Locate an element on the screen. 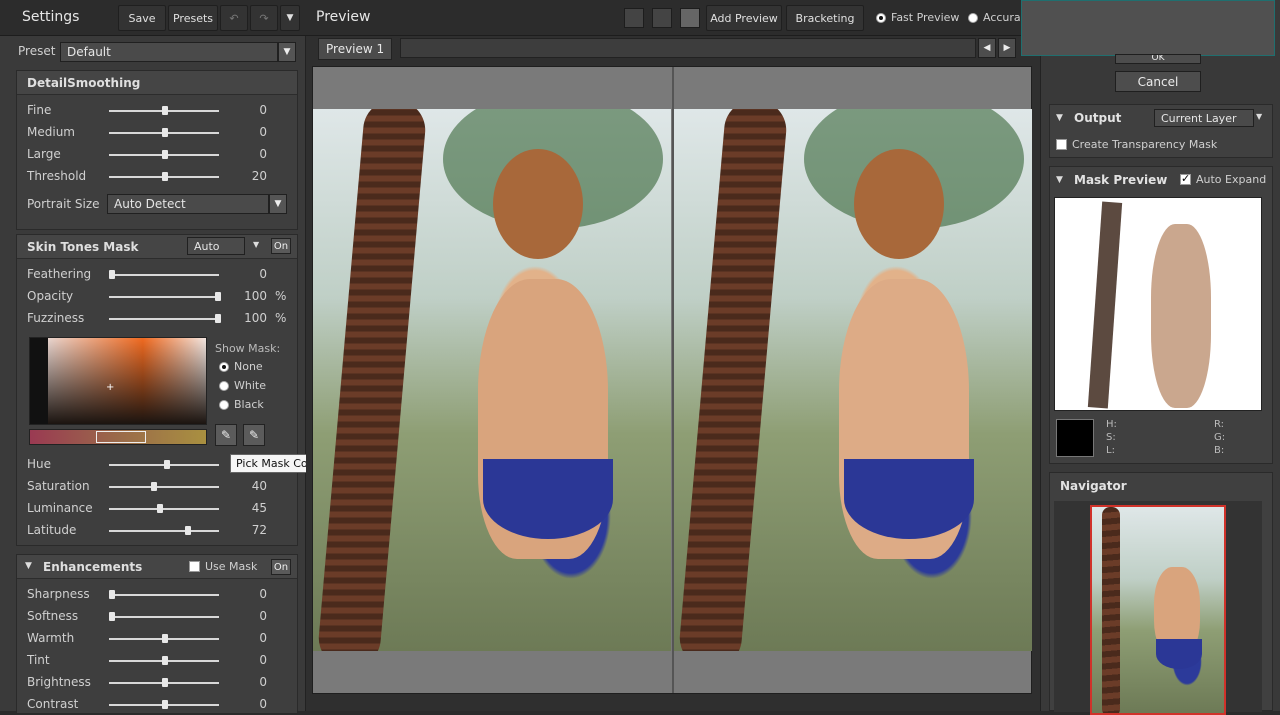 The width and height of the screenshot is (1280, 715). mask-option-label: Black is located at coordinates (249, 404).